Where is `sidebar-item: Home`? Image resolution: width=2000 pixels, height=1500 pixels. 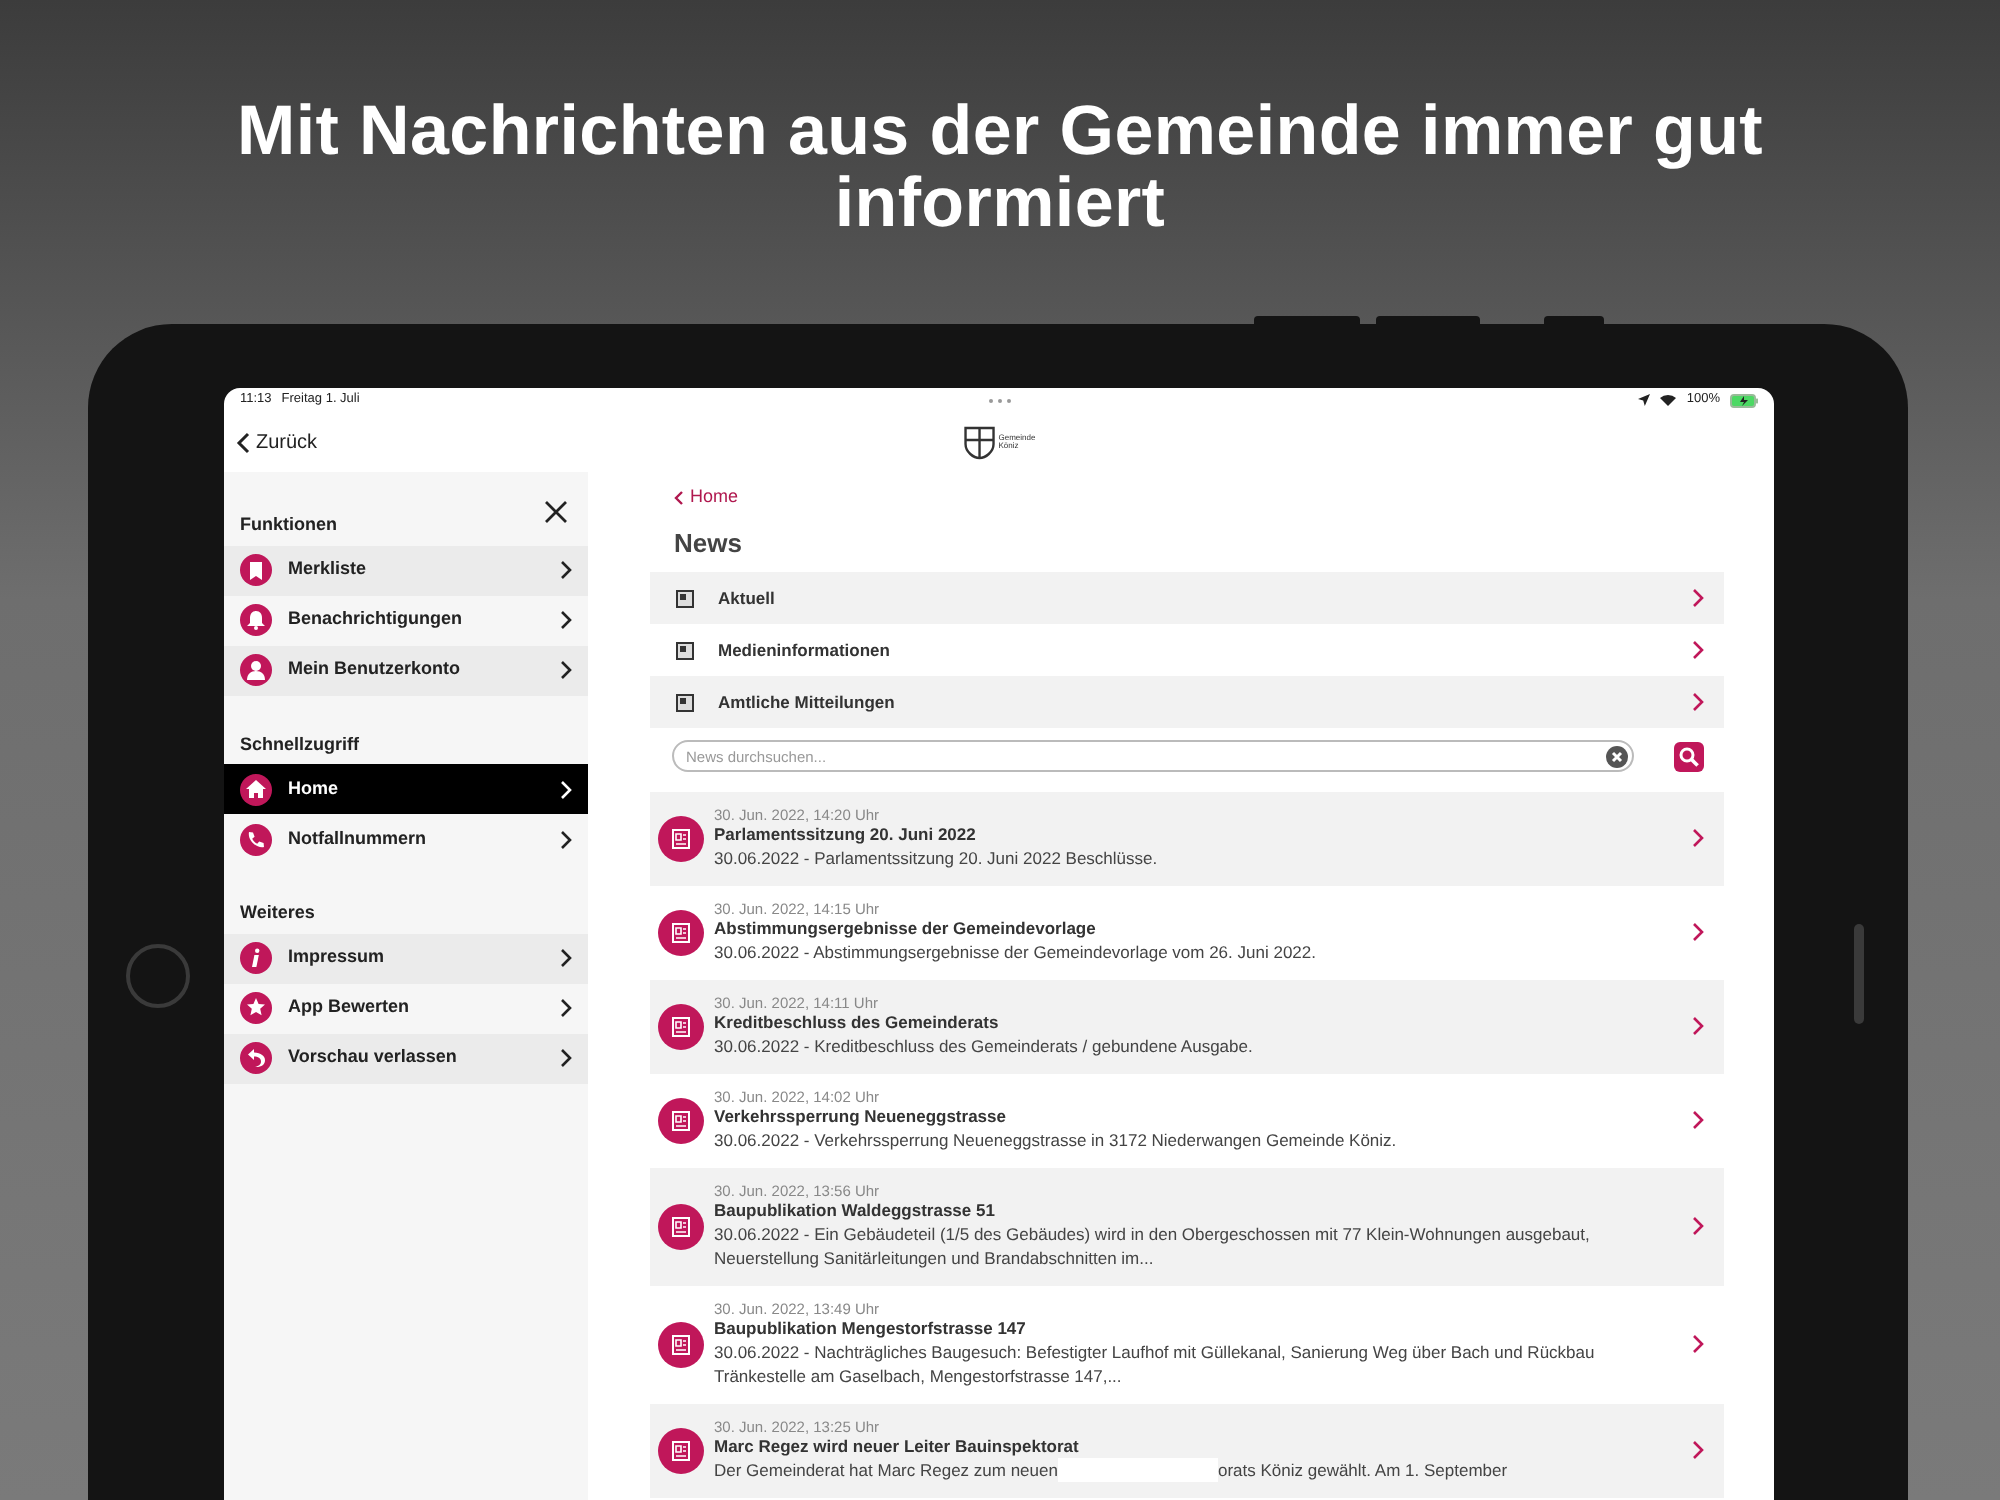
sidebar-item: Home is located at coordinates (406, 789).